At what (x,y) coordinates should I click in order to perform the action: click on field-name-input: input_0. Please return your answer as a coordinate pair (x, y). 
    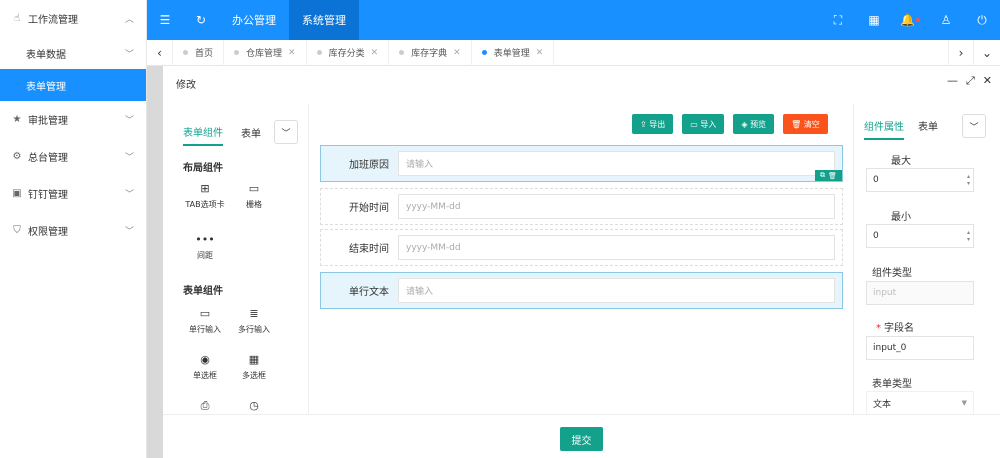
    Looking at the image, I should click on (920, 348).